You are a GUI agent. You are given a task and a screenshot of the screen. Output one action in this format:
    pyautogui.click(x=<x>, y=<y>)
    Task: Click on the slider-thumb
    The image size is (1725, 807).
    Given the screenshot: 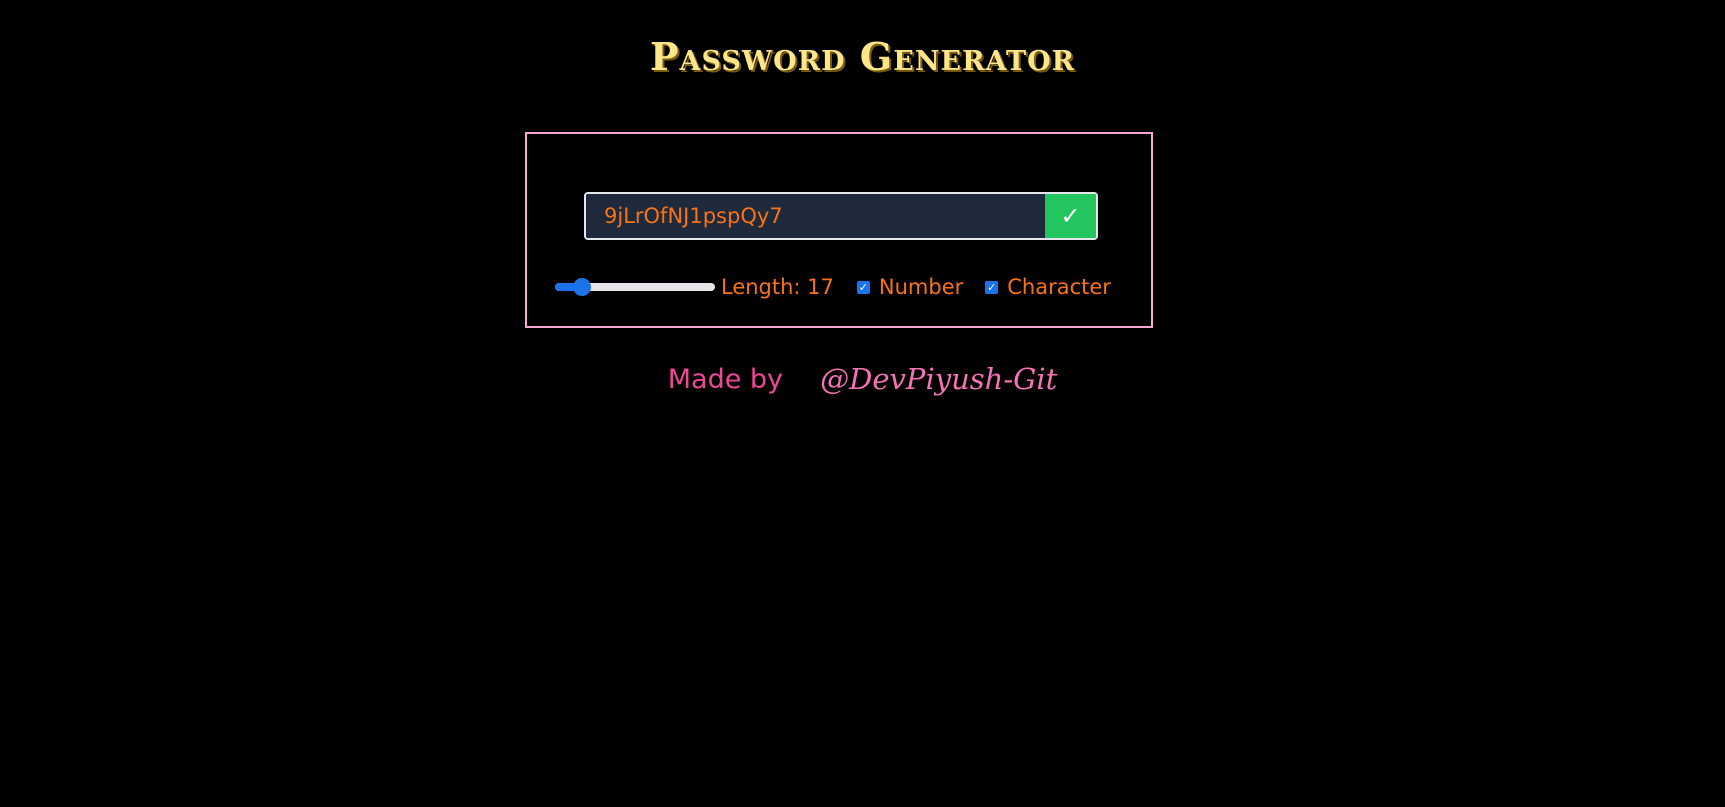 What is the action you would take?
    pyautogui.click(x=582, y=287)
    